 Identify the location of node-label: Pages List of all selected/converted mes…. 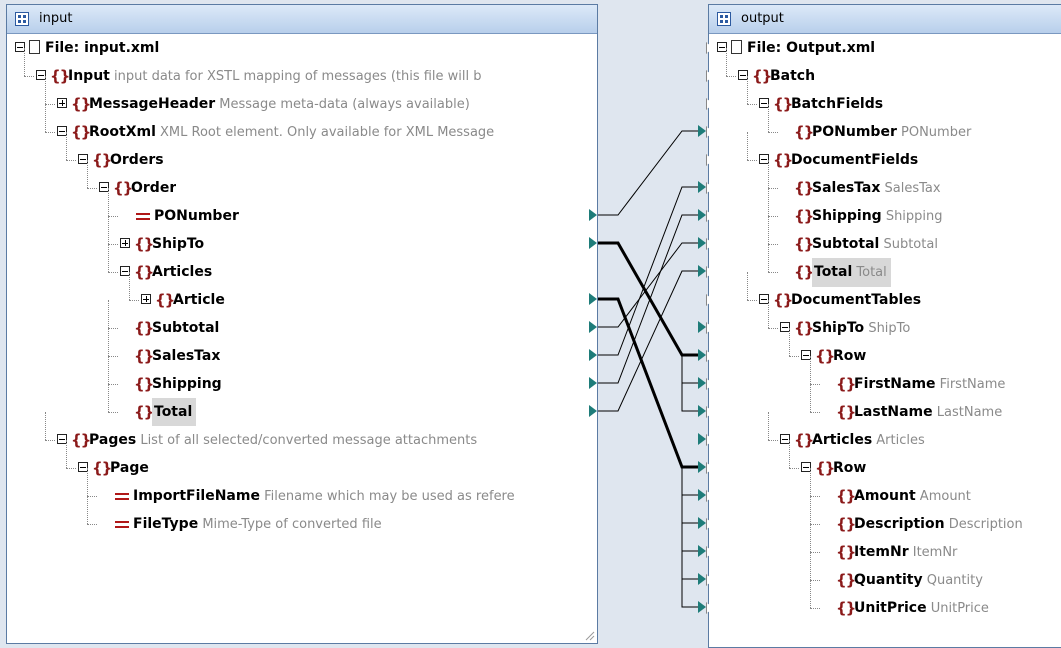
(283, 440).